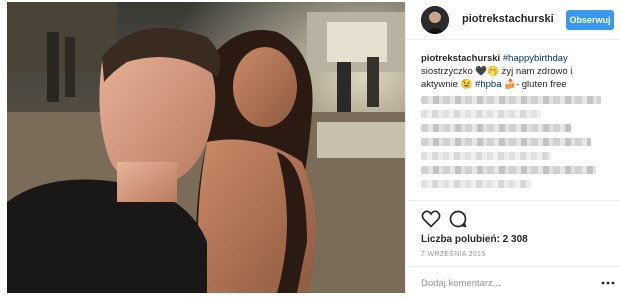 This screenshot has width=620, height=297. I want to click on avatar, so click(435, 20).